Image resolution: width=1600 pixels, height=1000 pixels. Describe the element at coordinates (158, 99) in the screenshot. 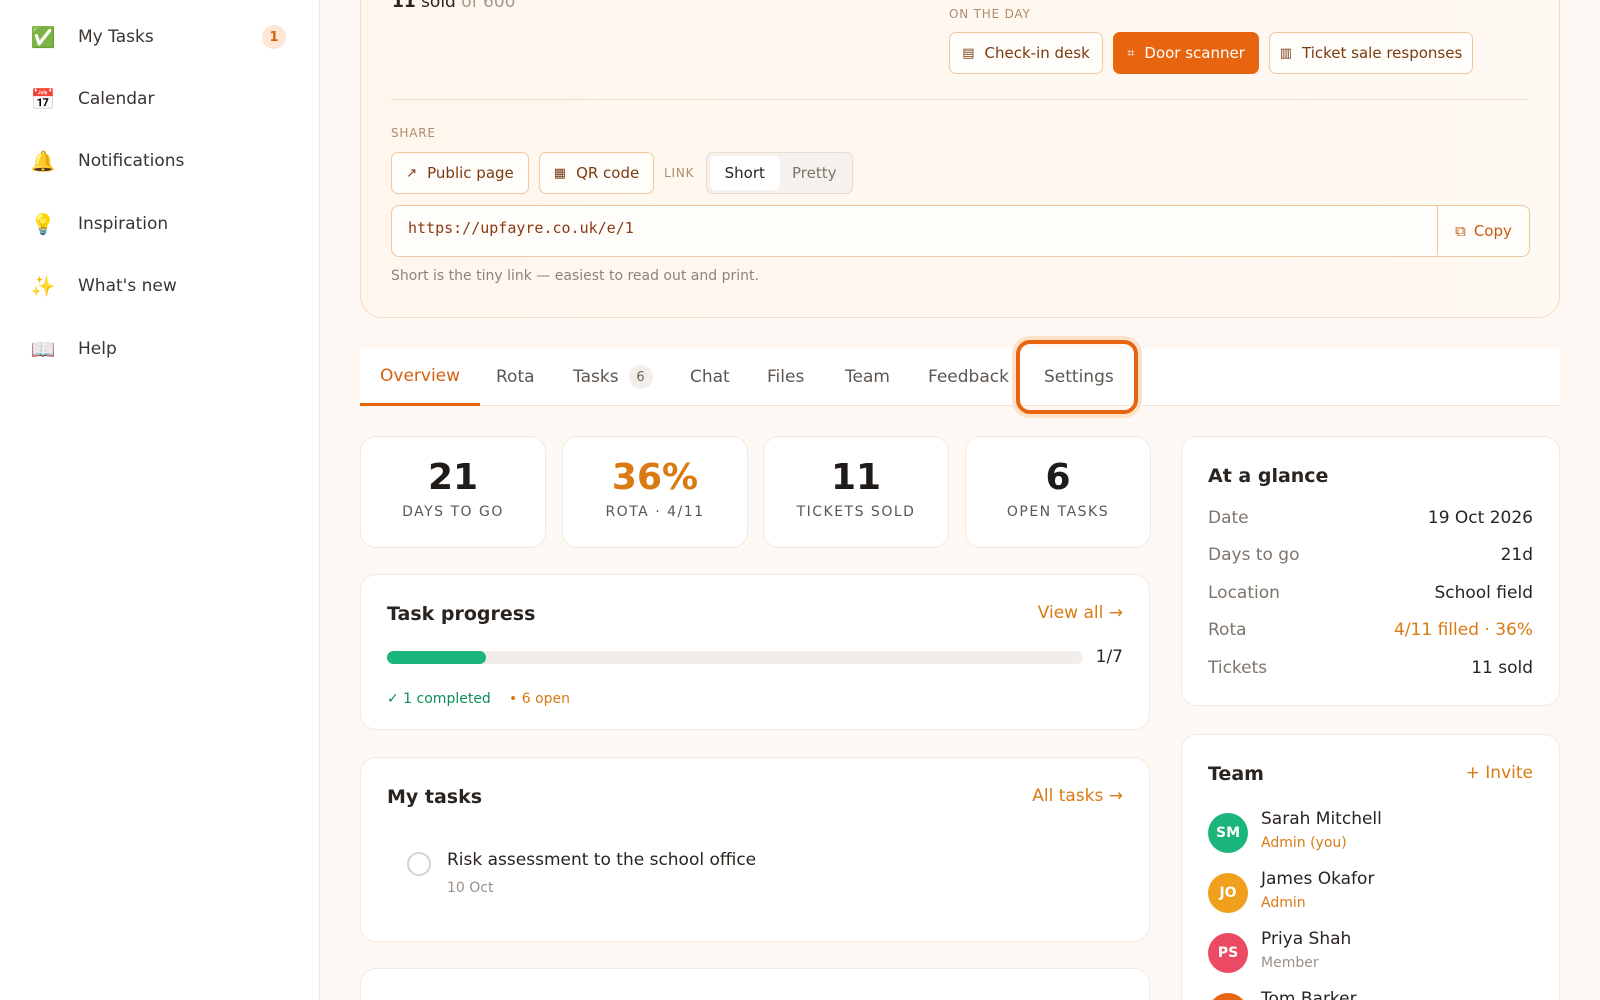

I see `sidebar-item-calendar: 📅 Calendar` at that location.